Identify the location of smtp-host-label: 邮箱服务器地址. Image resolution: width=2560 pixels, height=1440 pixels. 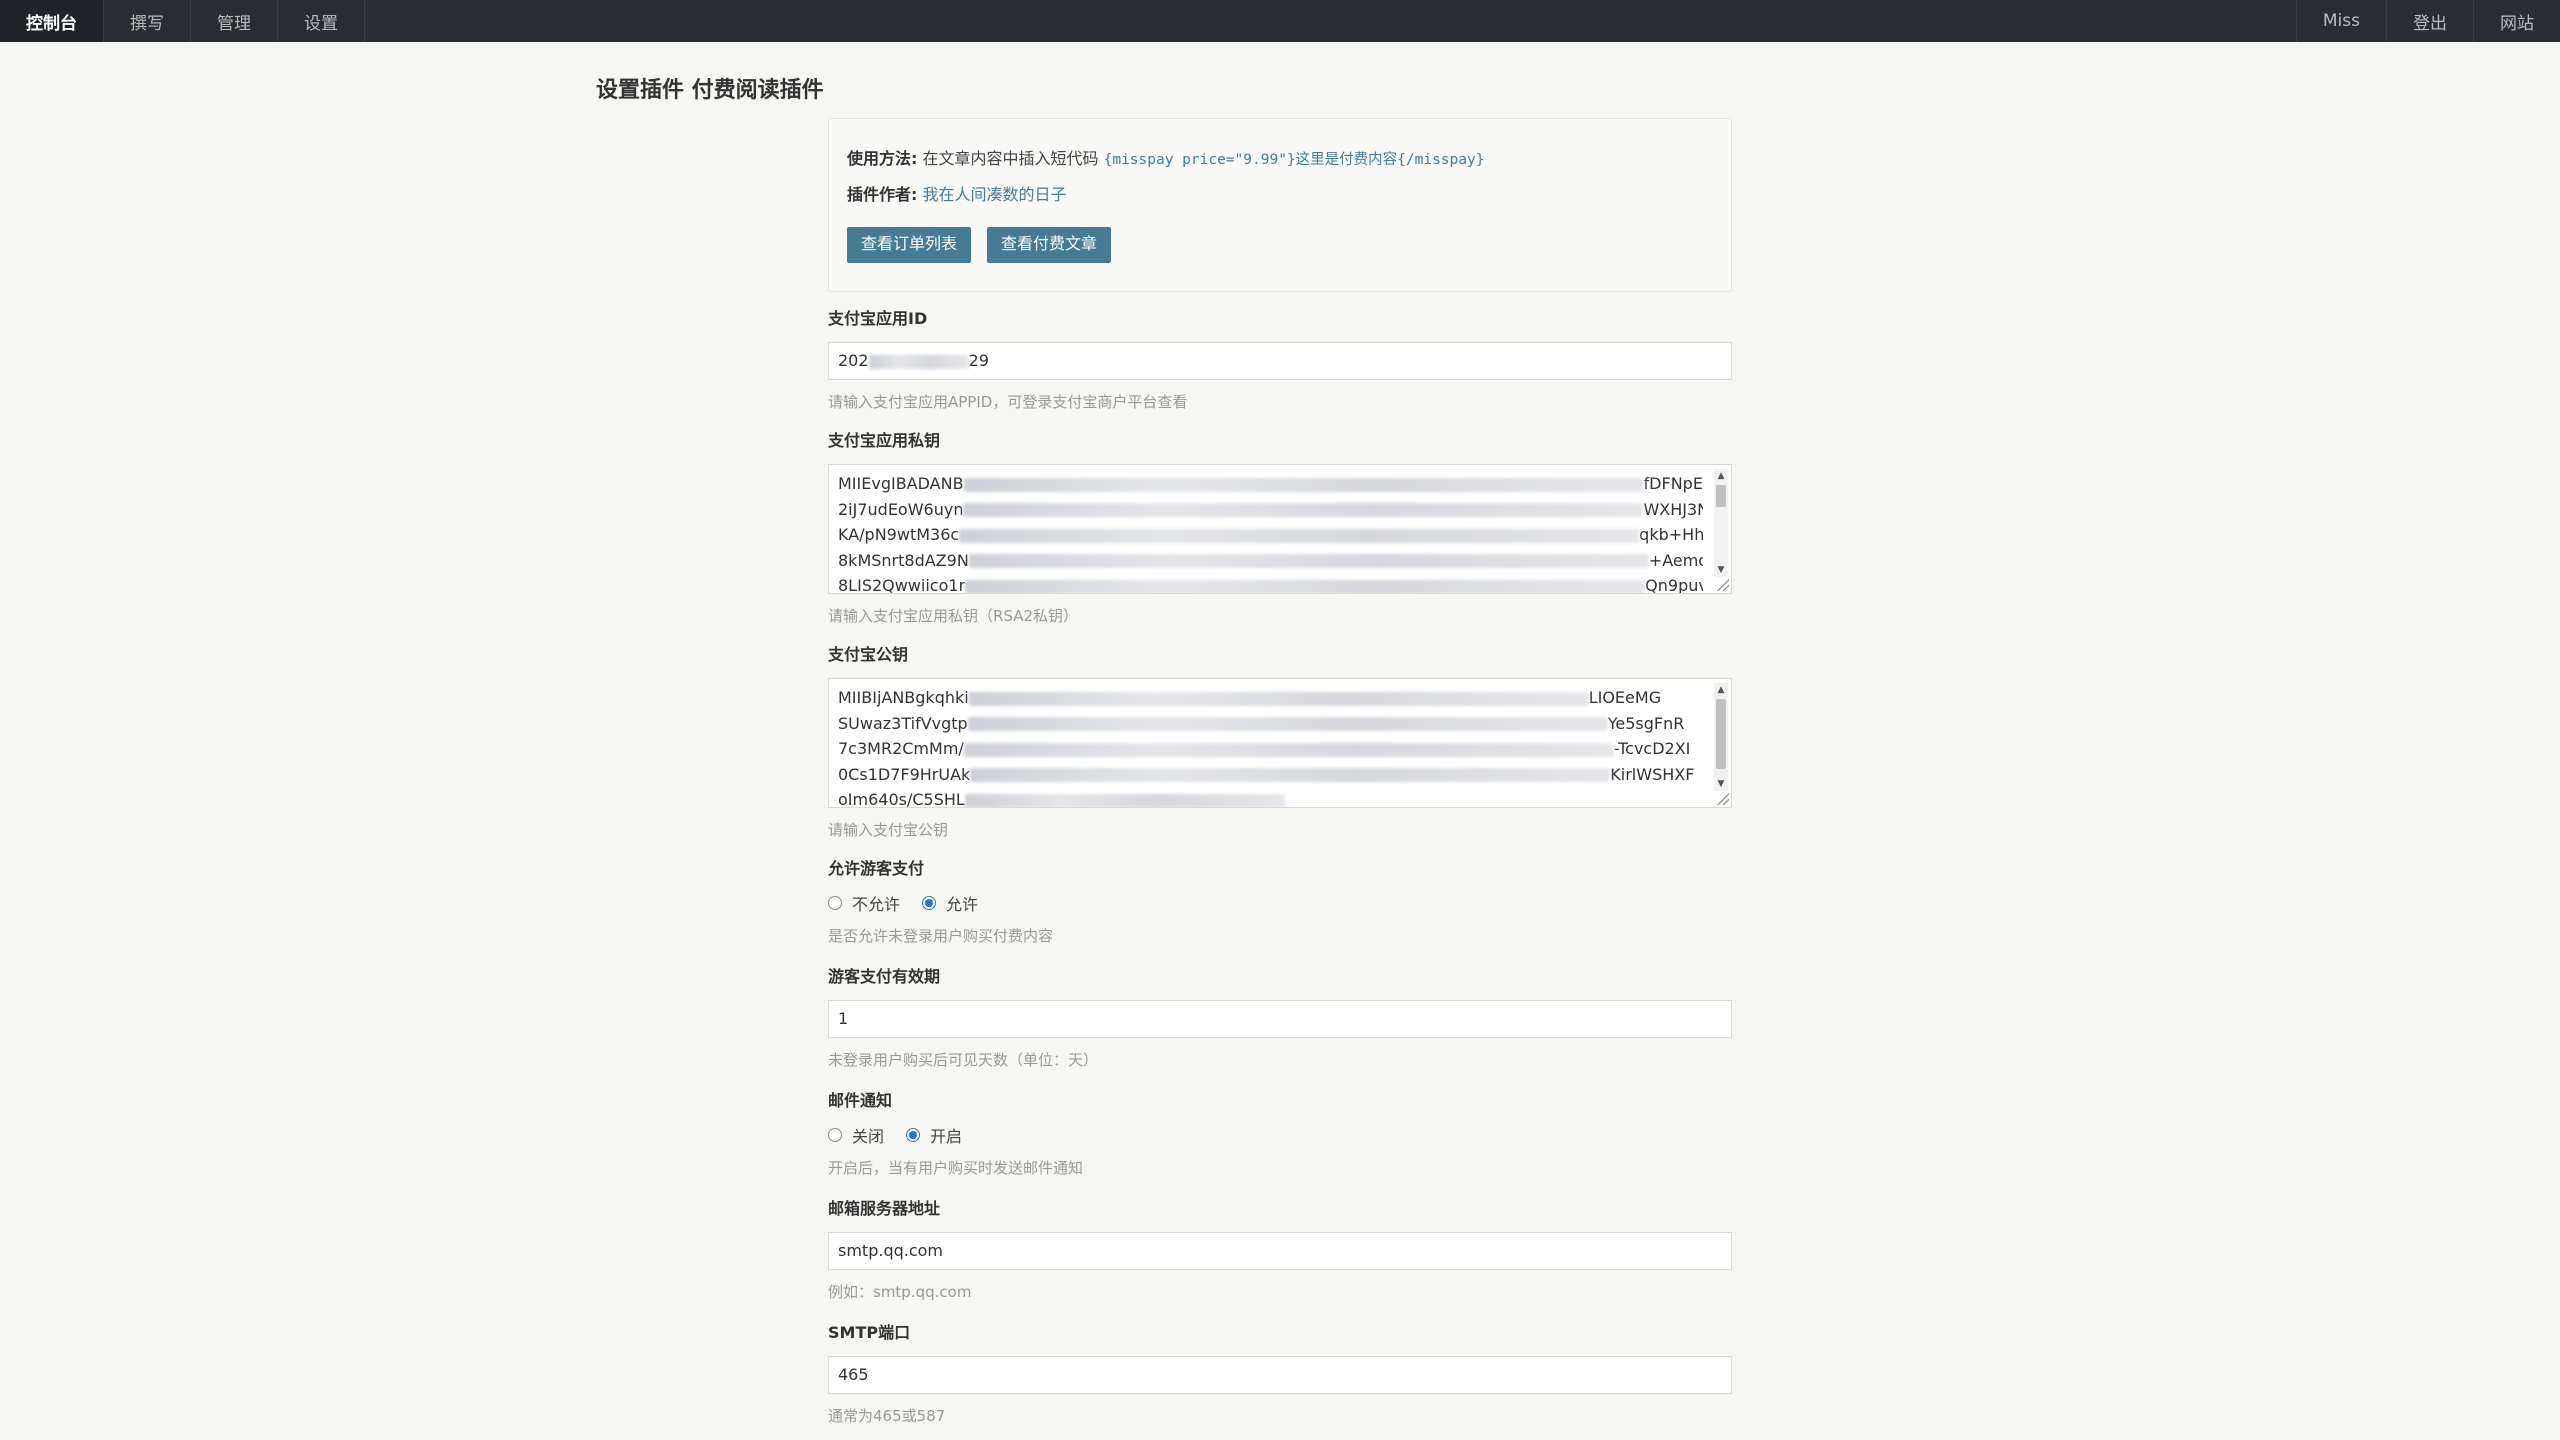
(884, 1208).